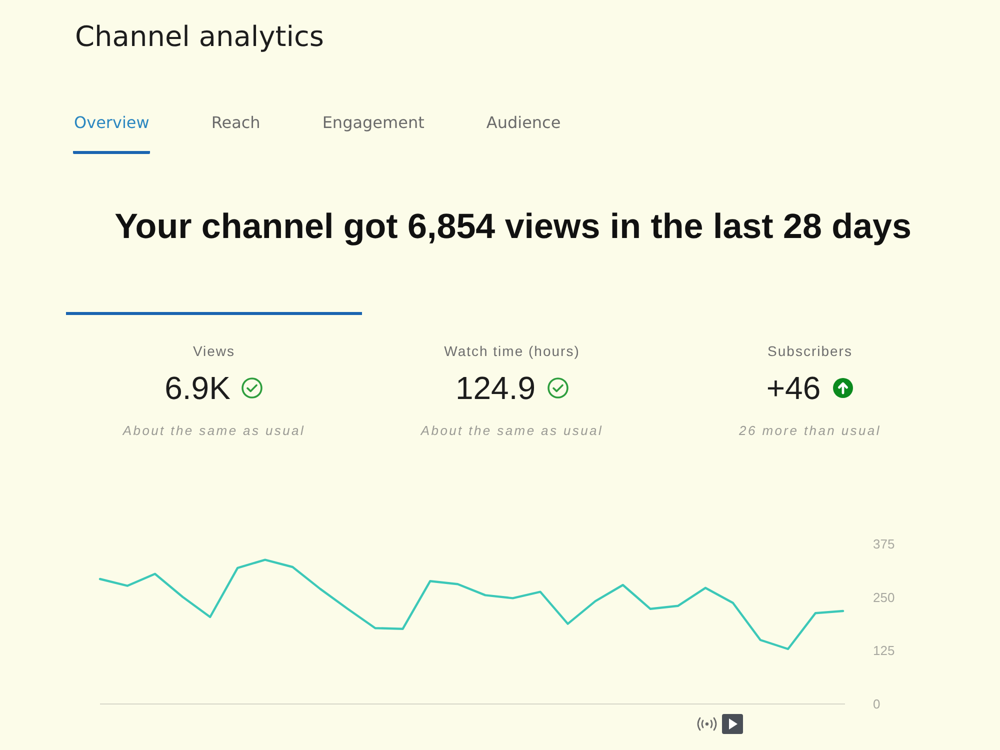  What do you see at coordinates (199, 37) in the screenshot?
I see `page-title: Channel analytics` at bounding box center [199, 37].